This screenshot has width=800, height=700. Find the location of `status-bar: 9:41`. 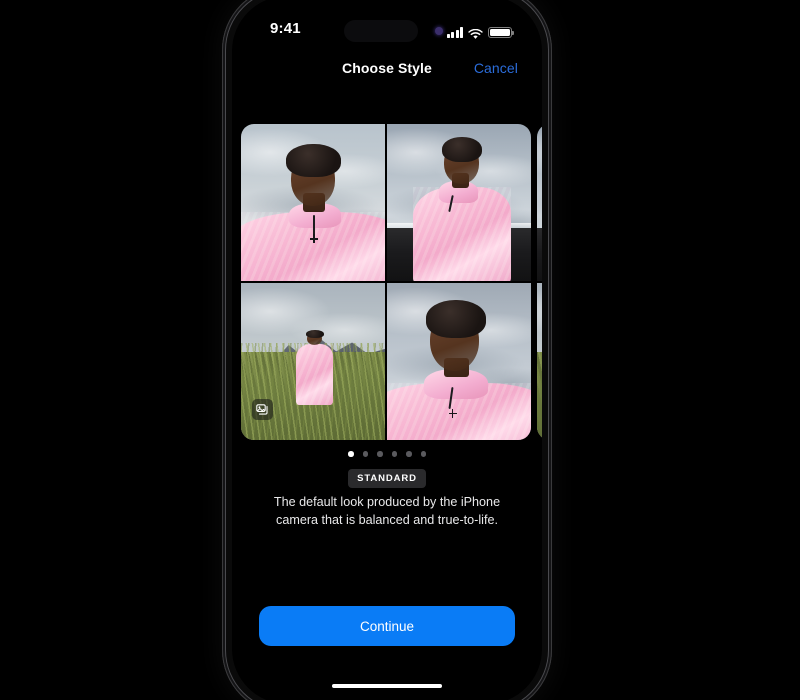

status-bar: 9:41 is located at coordinates (387, 32).